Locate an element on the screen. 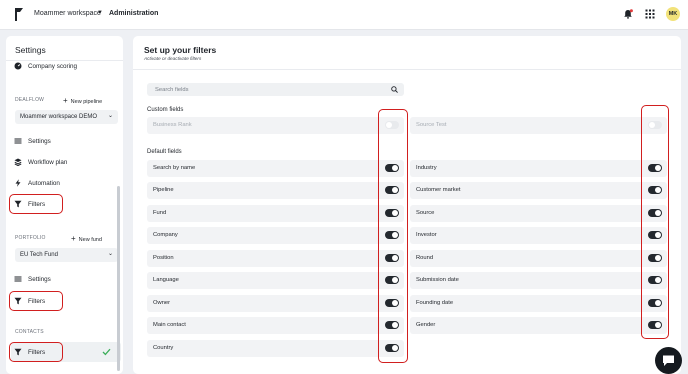  filter-row: Country is located at coordinates (275, 348).